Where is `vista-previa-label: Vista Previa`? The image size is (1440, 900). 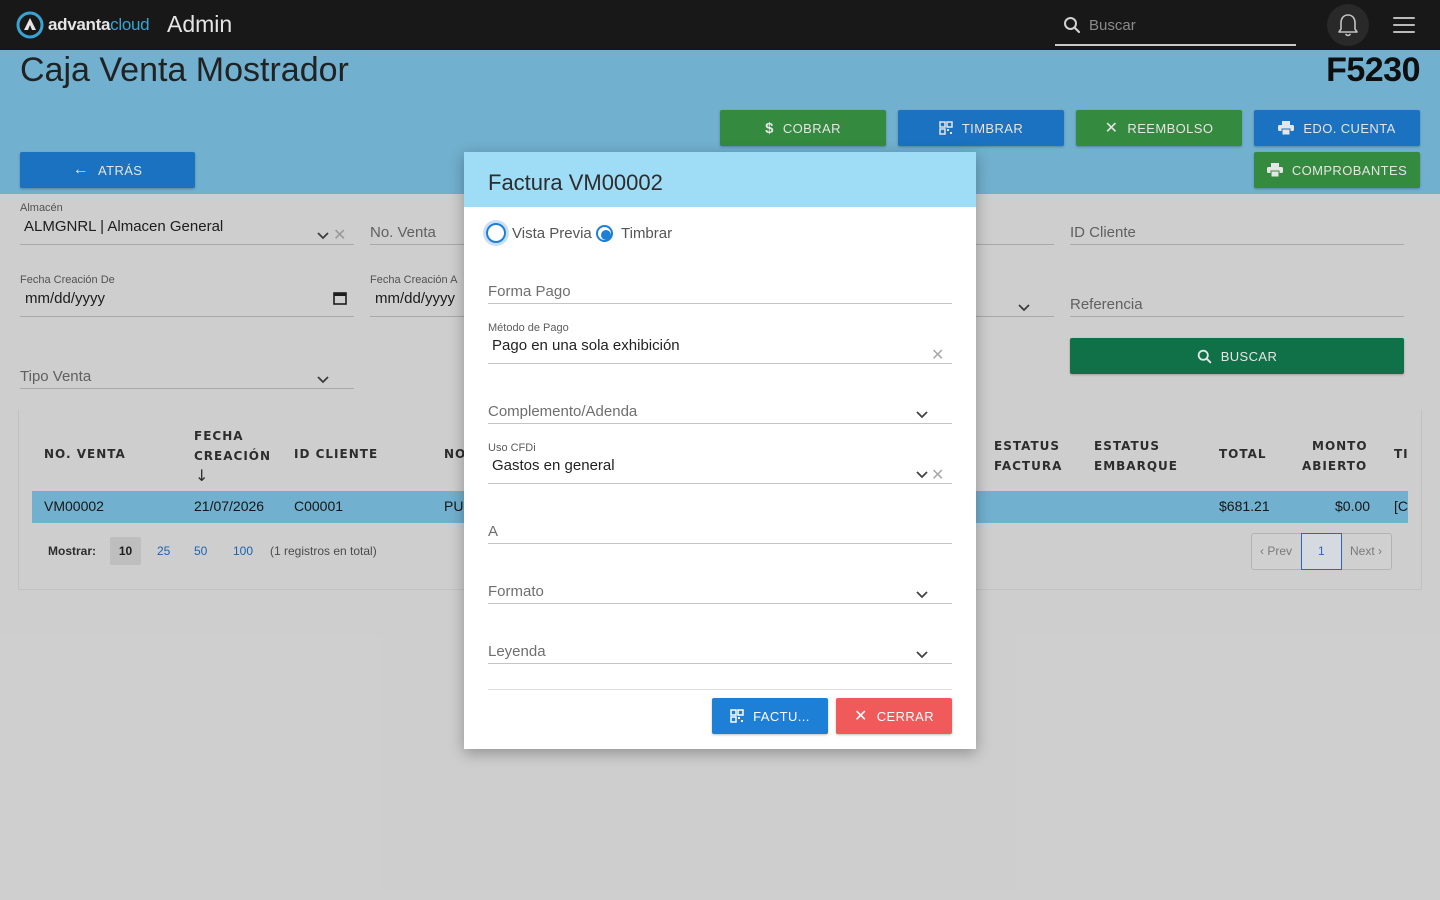
vista-previa-label: Vista Previa is located at coordinates (552, 233).